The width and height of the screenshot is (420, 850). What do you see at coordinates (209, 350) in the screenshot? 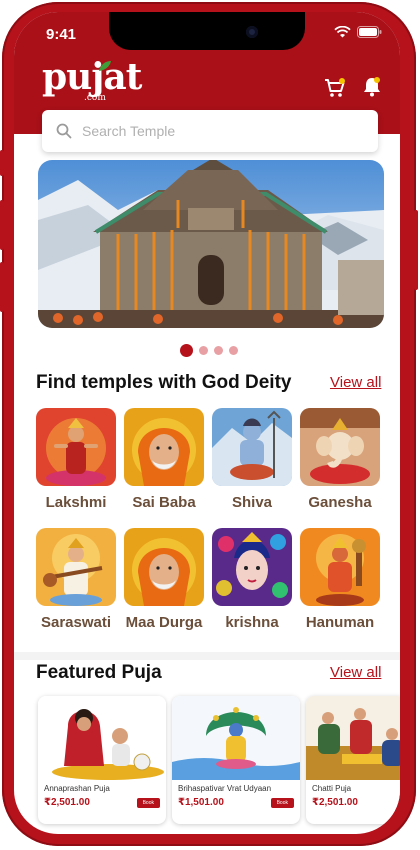
I see `carousel-indicators` at bounding box center [209, 350].